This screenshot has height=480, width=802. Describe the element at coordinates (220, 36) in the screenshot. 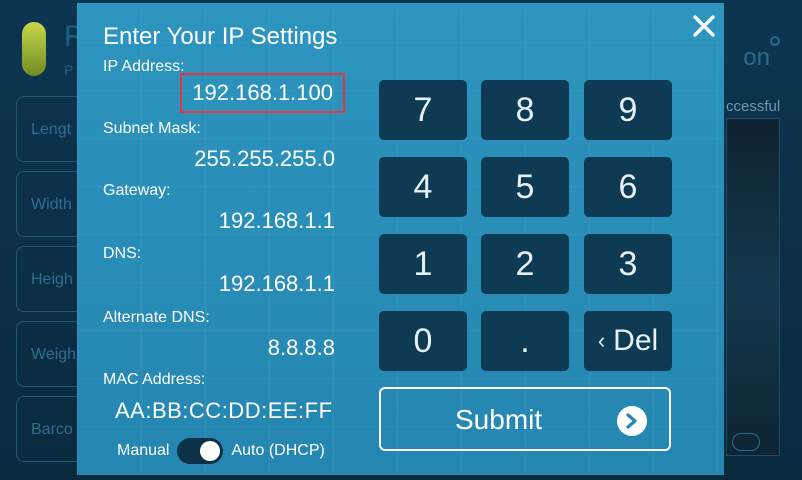

I see `dialog-title: Enter Your IP Settings` at that location.